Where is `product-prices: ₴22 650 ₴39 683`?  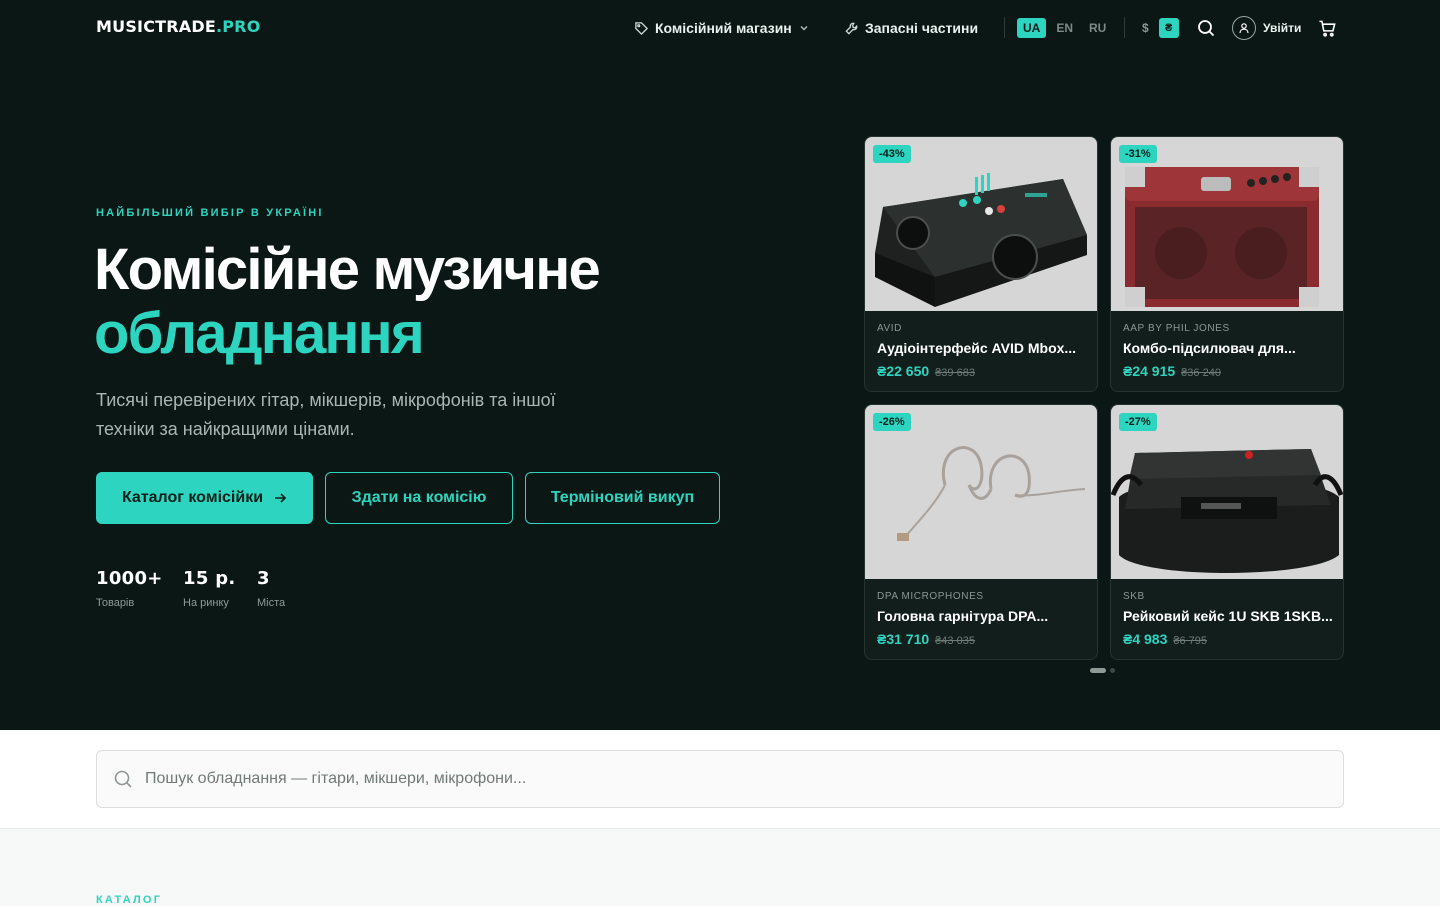 product-prices: ₴22 650 ₴39 683 is located at coordinates (926, 371).